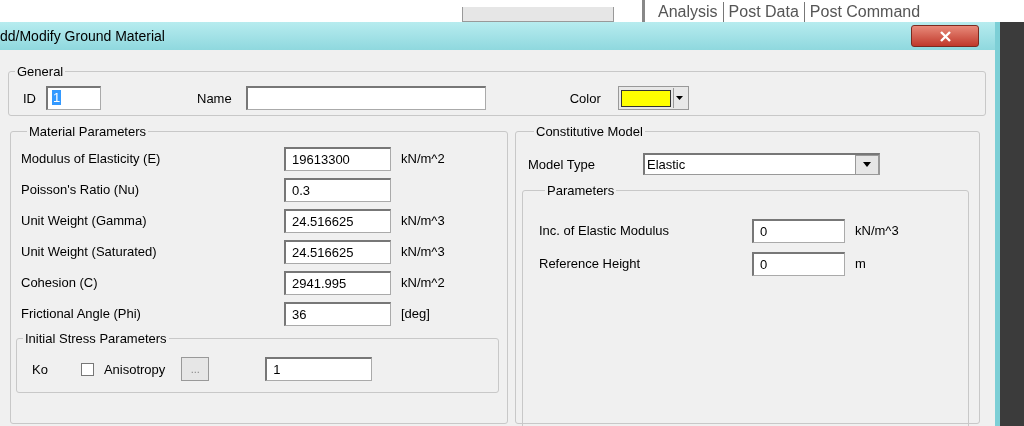 Image resolution: width=1024 pixels, height=426 pixels. What do you see at coordinates (337, 313) in the screenshot?
I see `input-field: 36` at bounding box center [337, 313].